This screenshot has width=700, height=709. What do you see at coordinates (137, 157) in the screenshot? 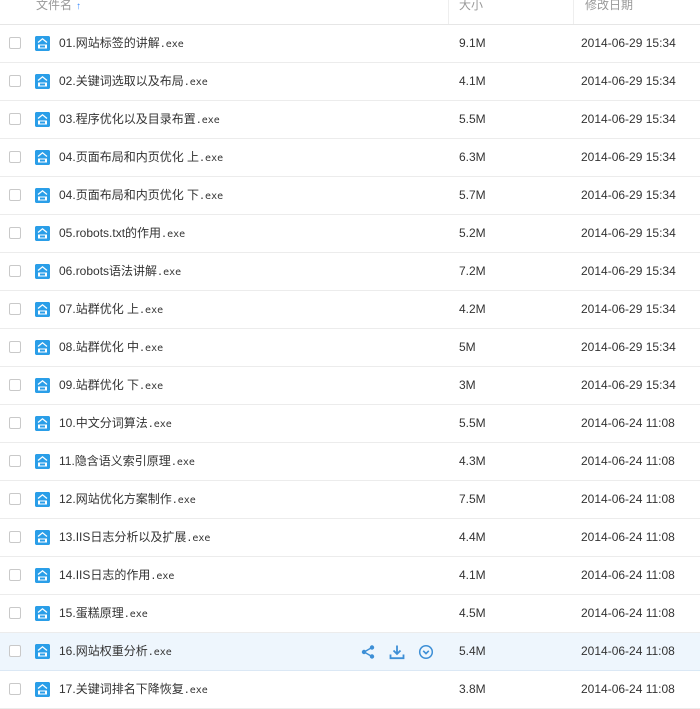
I see `file-name-title: 页面布局和内页优化 上` at bounding box center [137, 157].